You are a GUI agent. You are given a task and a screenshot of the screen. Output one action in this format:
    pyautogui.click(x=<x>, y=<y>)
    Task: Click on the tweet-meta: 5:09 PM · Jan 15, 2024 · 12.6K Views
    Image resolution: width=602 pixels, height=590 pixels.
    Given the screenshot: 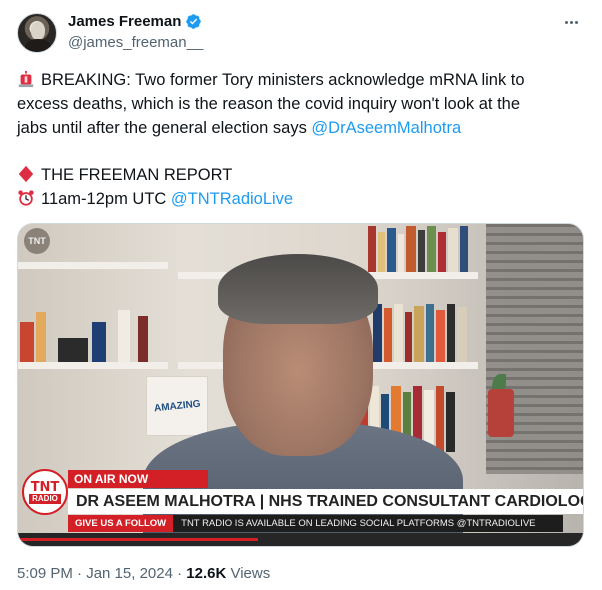 What is the action you would take?
    pyautogui.click(x=143, y=573)
    